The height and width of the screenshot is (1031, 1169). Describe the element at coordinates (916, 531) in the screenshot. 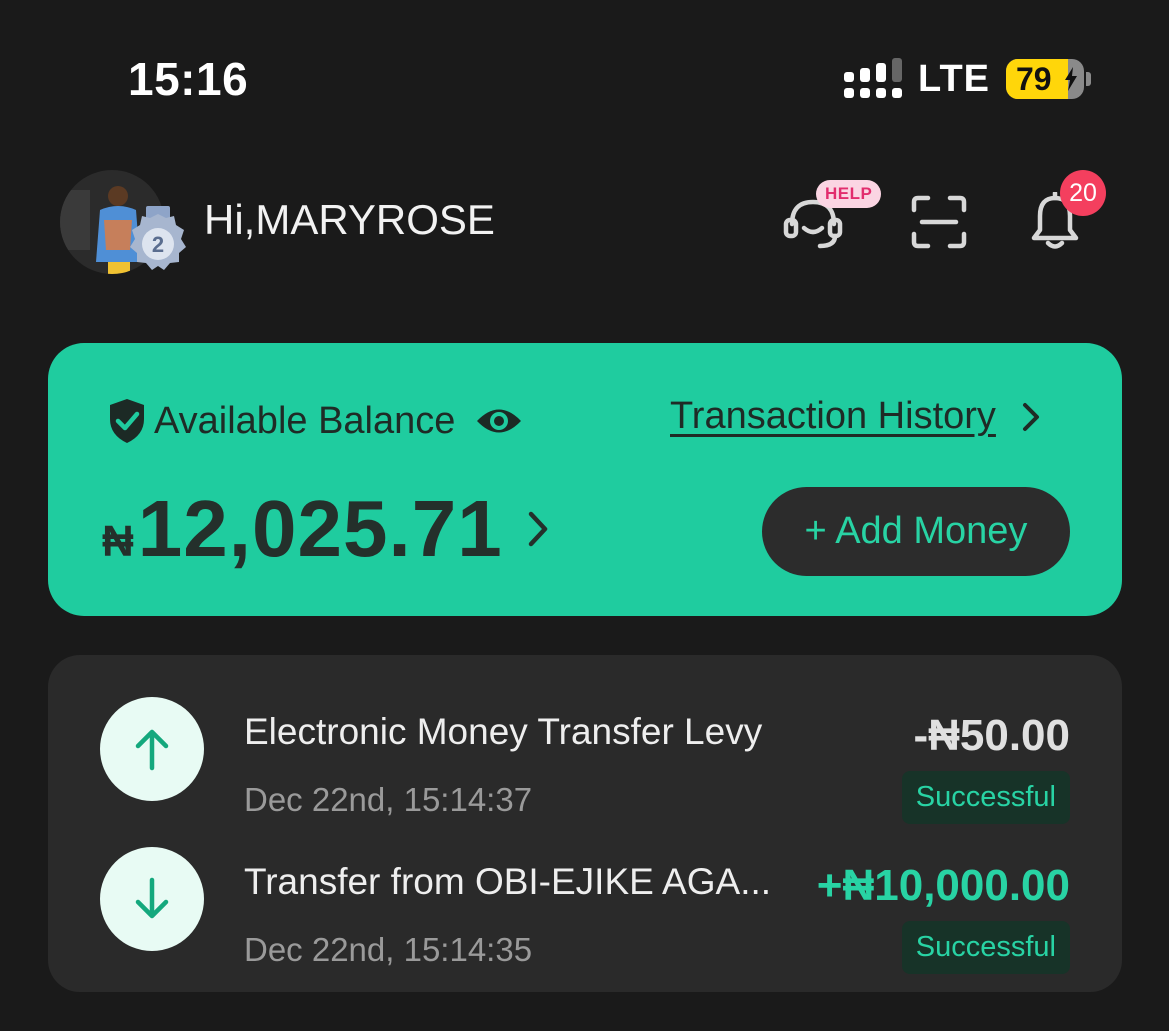

I see `add-money-button: + Add Money` at that location.